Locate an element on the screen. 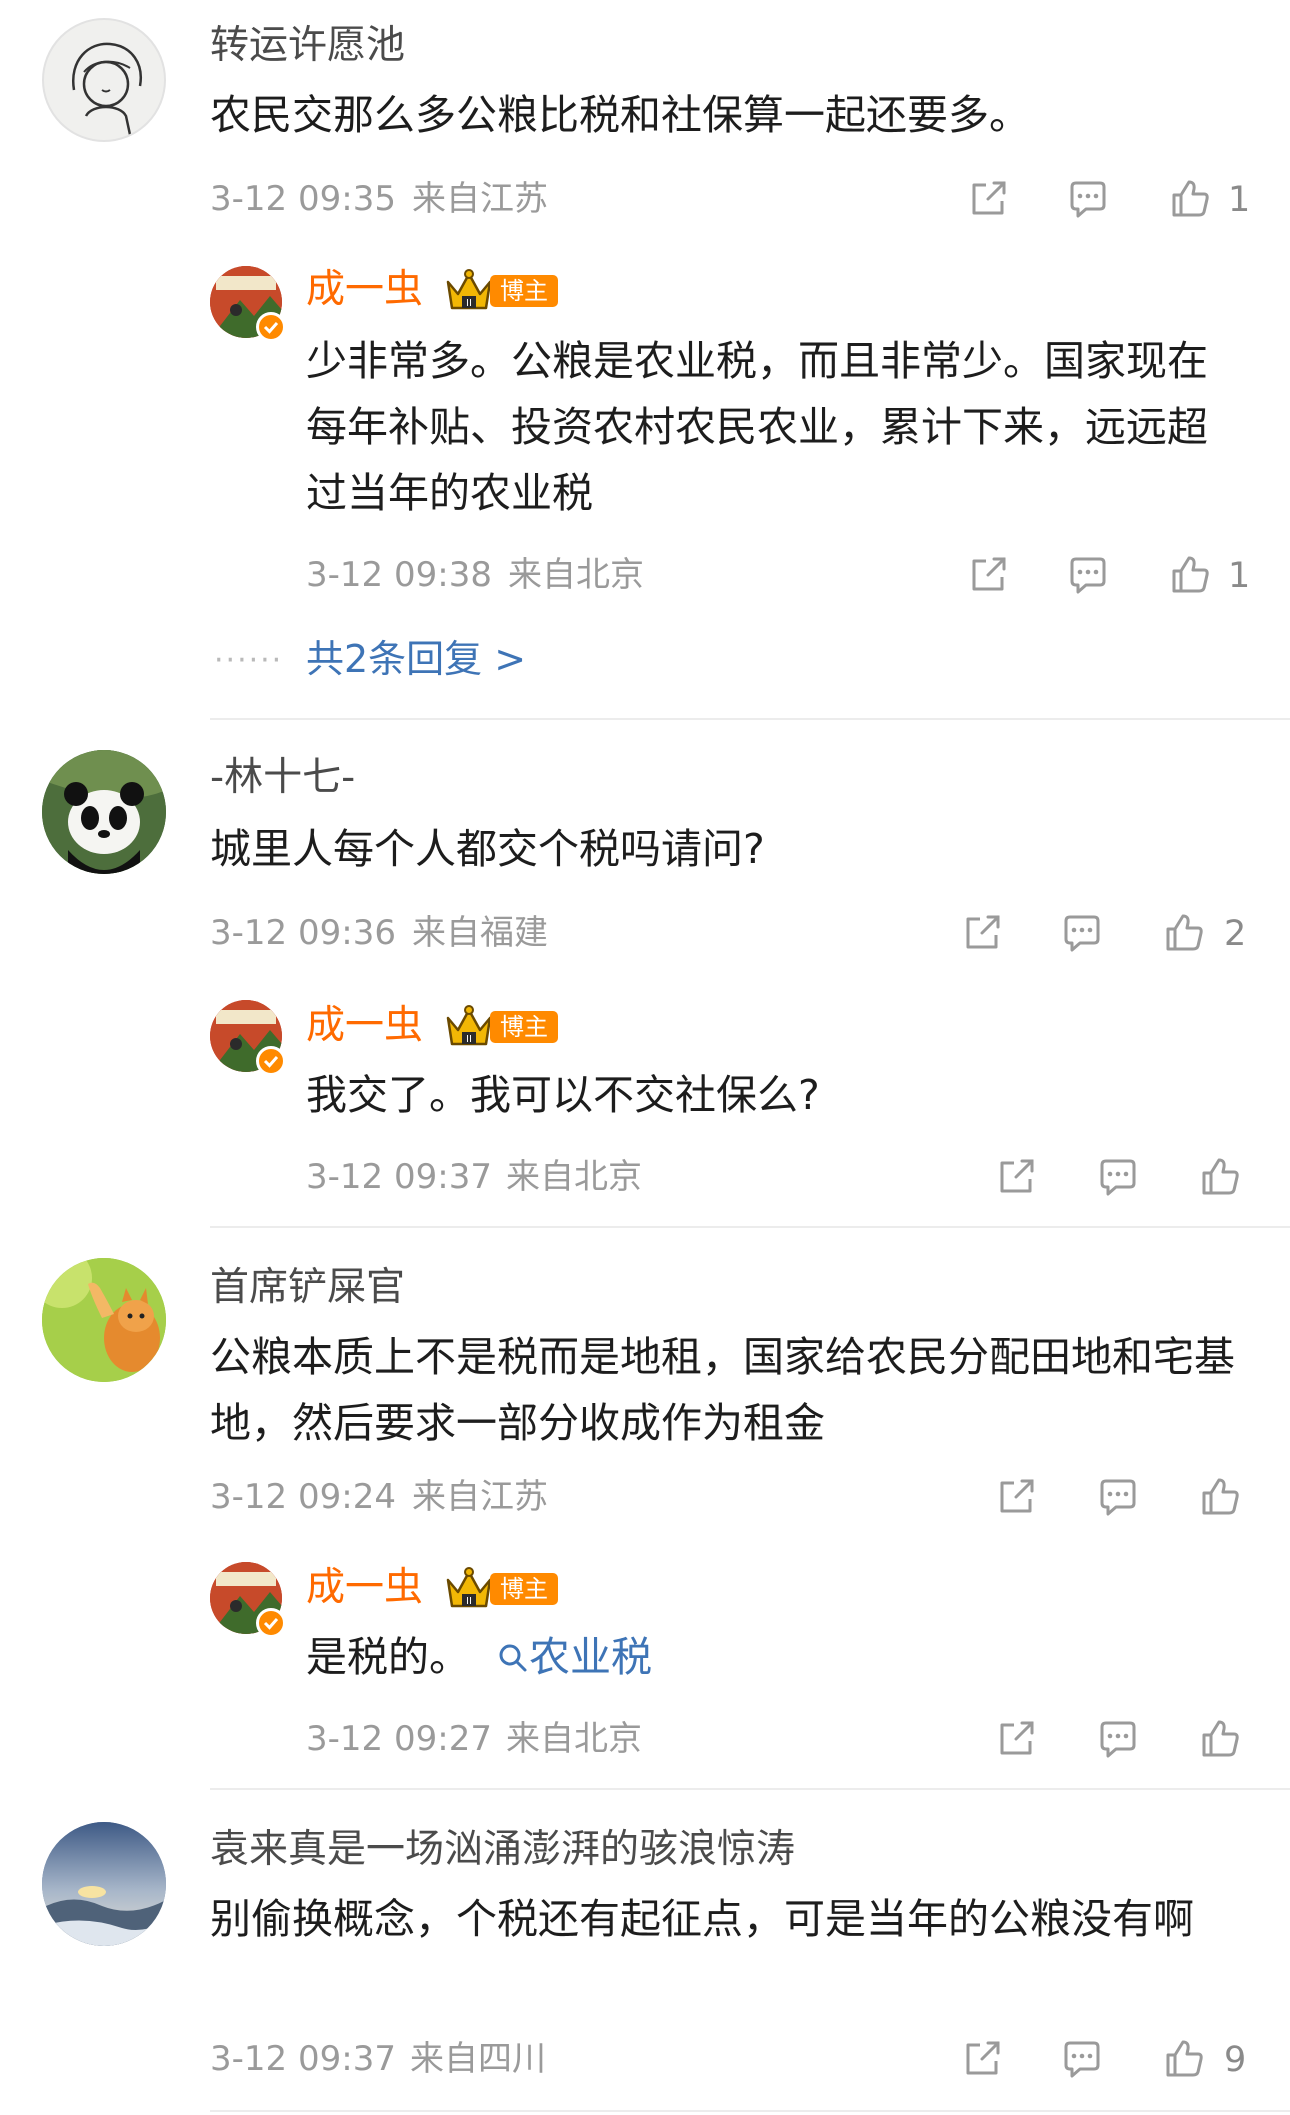  comment-location: 来自福建 is located at coordinates (480, 933).